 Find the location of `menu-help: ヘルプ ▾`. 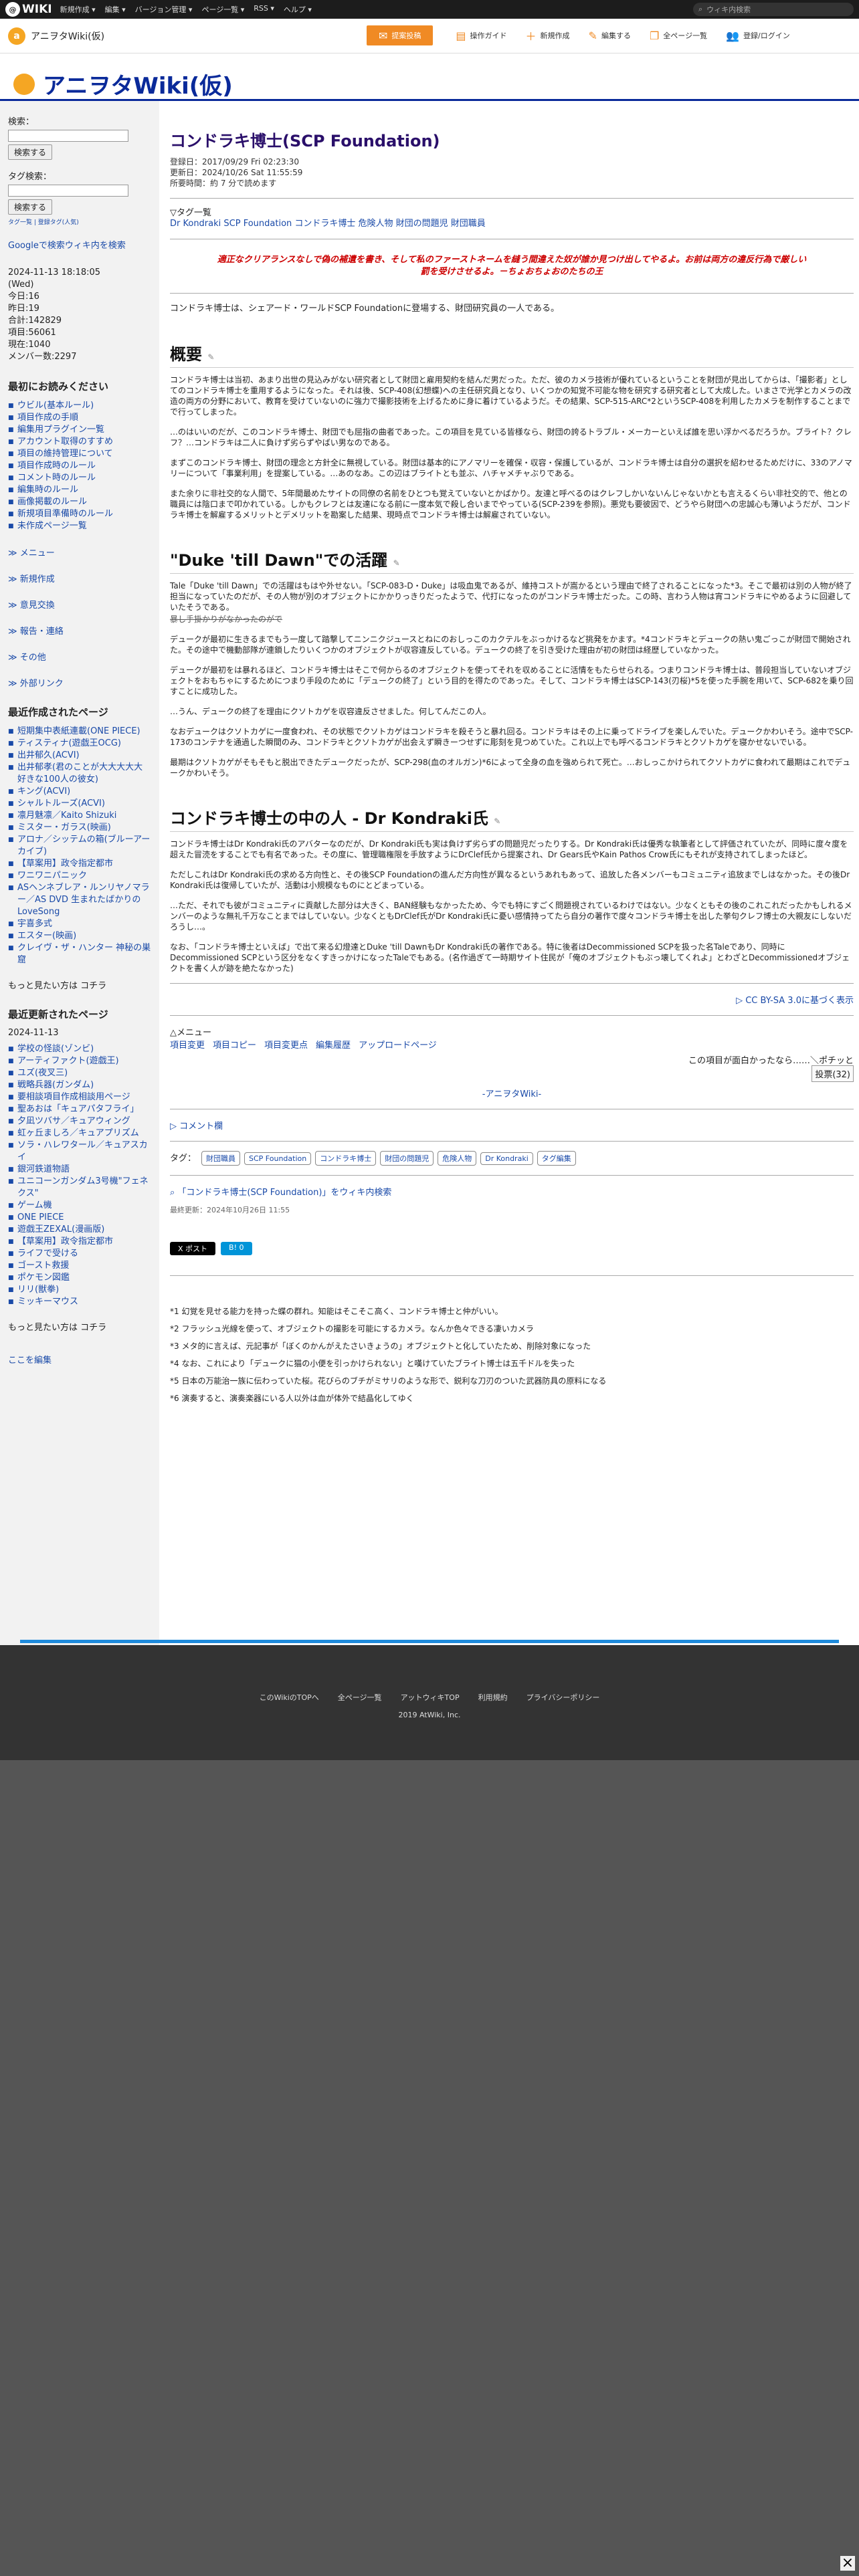

menu-help: ヘルプ ▾ is located at coordinates (298, 9).